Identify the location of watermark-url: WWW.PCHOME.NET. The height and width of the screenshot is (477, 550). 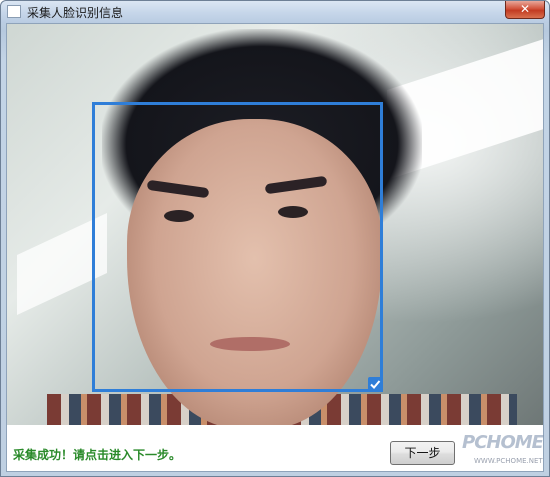
(508, 461).